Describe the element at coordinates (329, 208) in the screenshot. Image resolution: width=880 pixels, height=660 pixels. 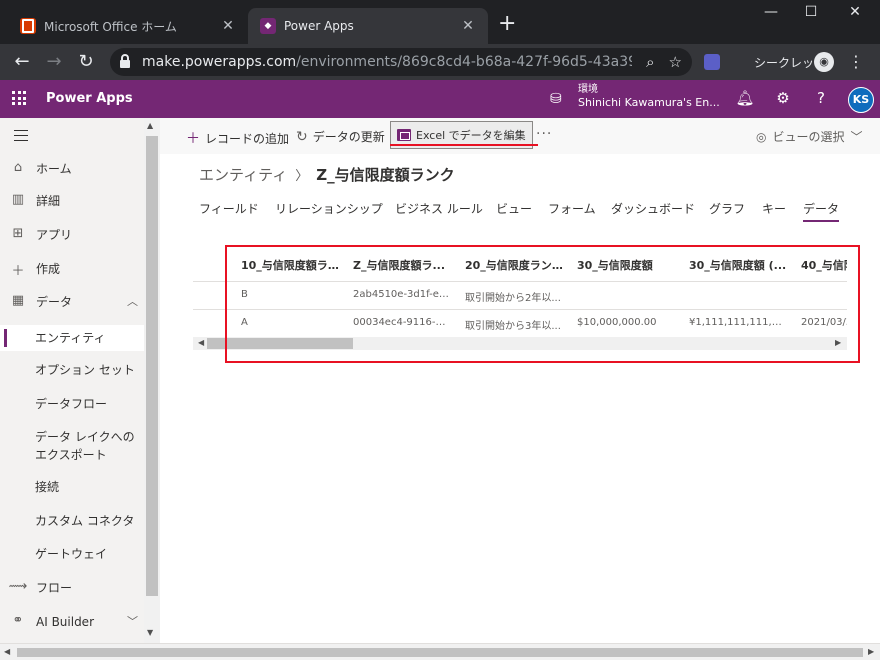
I see `tab-relationships: リレーションシップ` at that location.